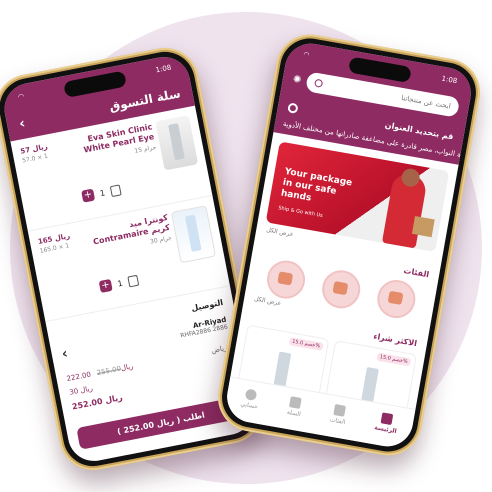  I want to click on person-icon, so click(251, 394).